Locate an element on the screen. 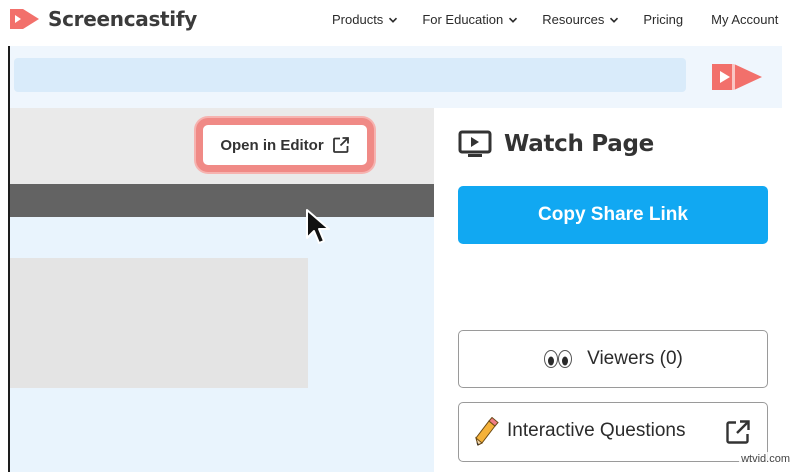 This screenshot has height=472, width=800. address-bar-placeholder is located at coordinates (350, 75).